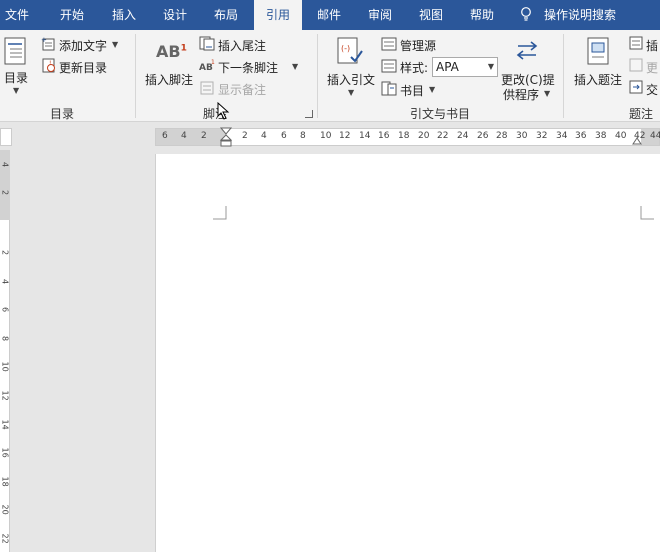  What do you see at coordinates (380, 15) in the screenshot?
I see `tab-review: 审阅` at bounding box center [380, 15].